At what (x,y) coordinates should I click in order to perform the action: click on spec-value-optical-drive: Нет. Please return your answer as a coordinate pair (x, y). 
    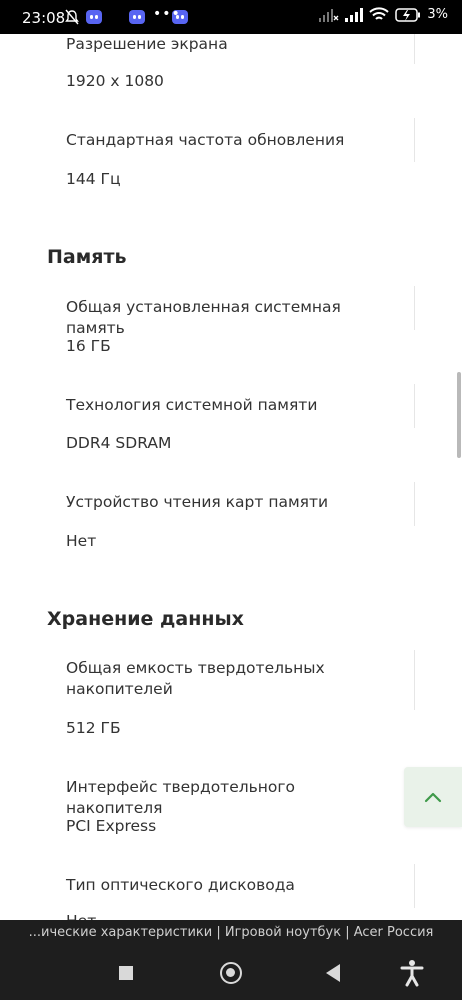
    Looking at the image, I should click on (81, 916).